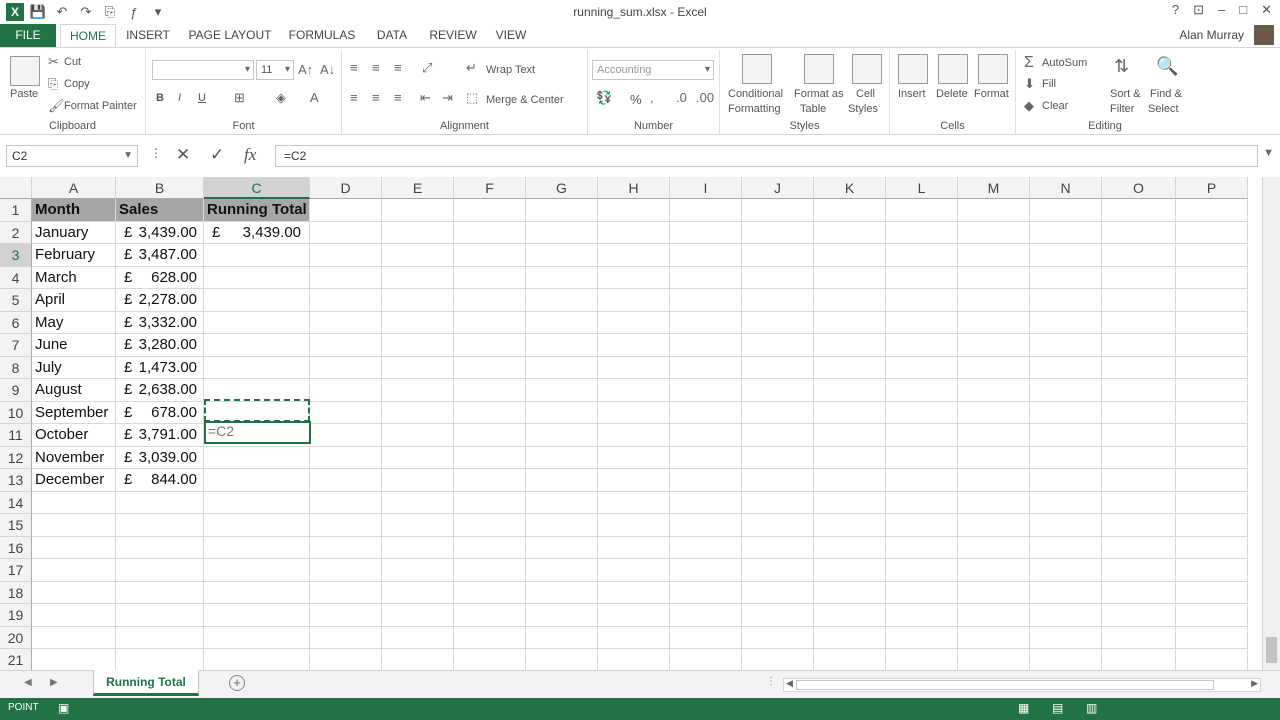 This screenshot has width=1280, height=720. Describe the element at coordinates (1221, 10) in the screenshot. I see `minimize-icon: –` at that location.